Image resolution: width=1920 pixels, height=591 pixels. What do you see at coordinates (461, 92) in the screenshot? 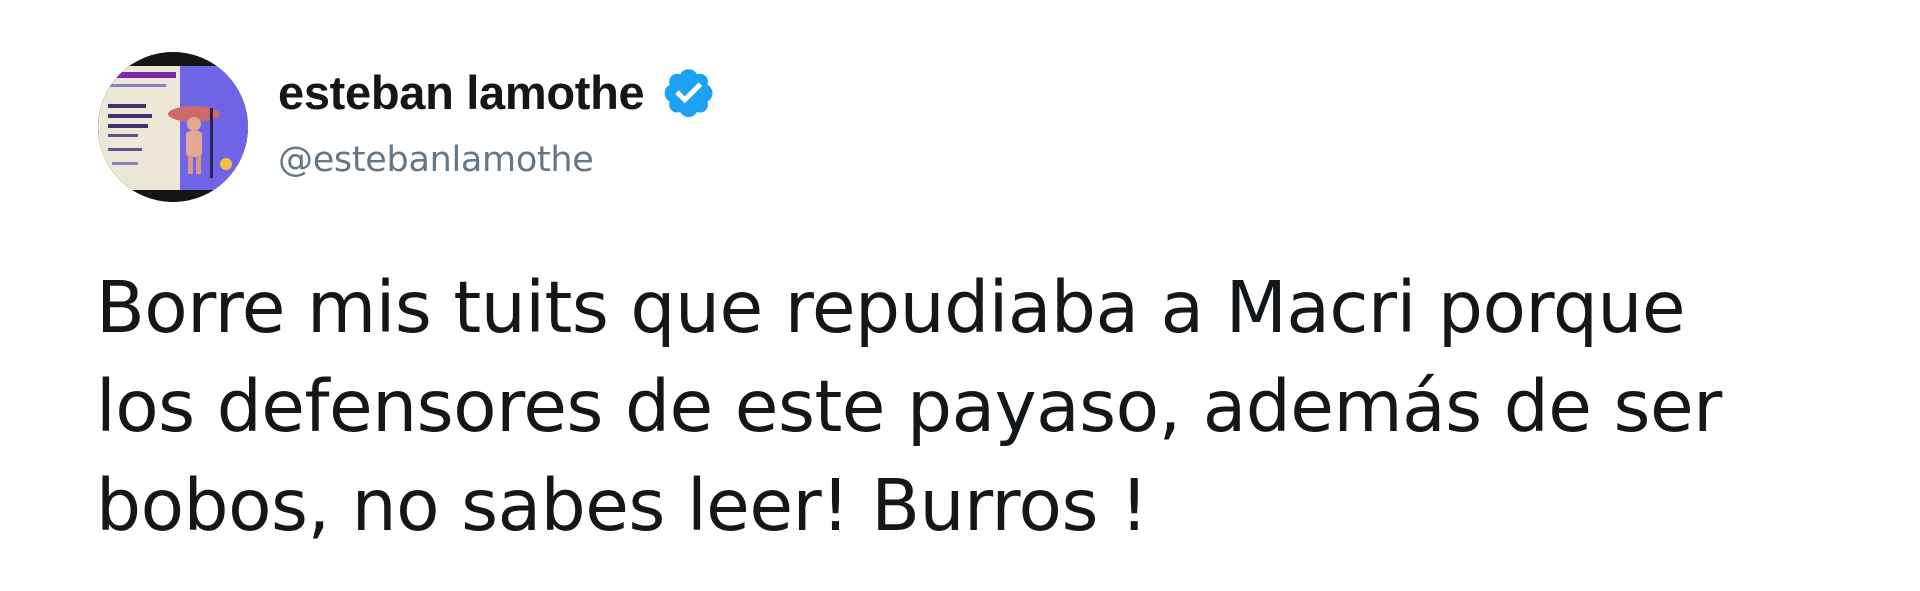
I see `author-display-name: esteban lamothe` at bounding box center [461, 92].